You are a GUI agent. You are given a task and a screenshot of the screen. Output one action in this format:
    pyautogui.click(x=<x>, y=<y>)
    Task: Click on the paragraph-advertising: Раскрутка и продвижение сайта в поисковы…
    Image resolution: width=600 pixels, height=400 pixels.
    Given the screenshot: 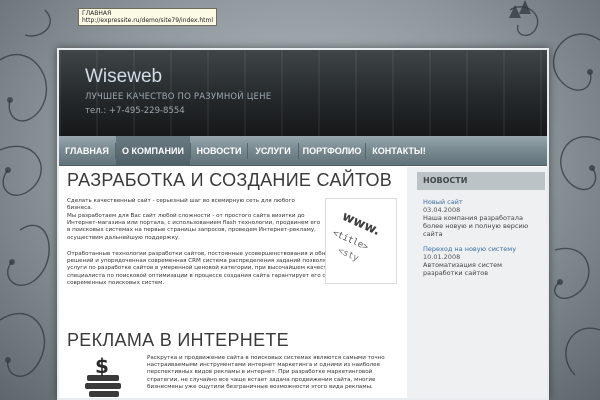 What is the action you would take?
    pyautogui.click(x=266, y=372)
    